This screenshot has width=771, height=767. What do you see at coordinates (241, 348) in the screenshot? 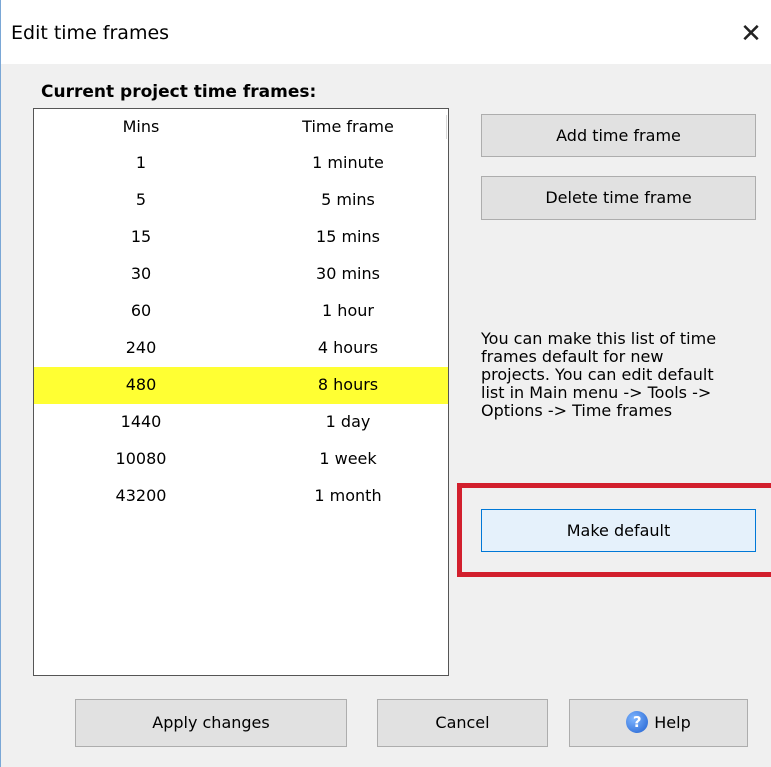
I see `list-row: 240 4 hours` at bounding box center [241, 348].